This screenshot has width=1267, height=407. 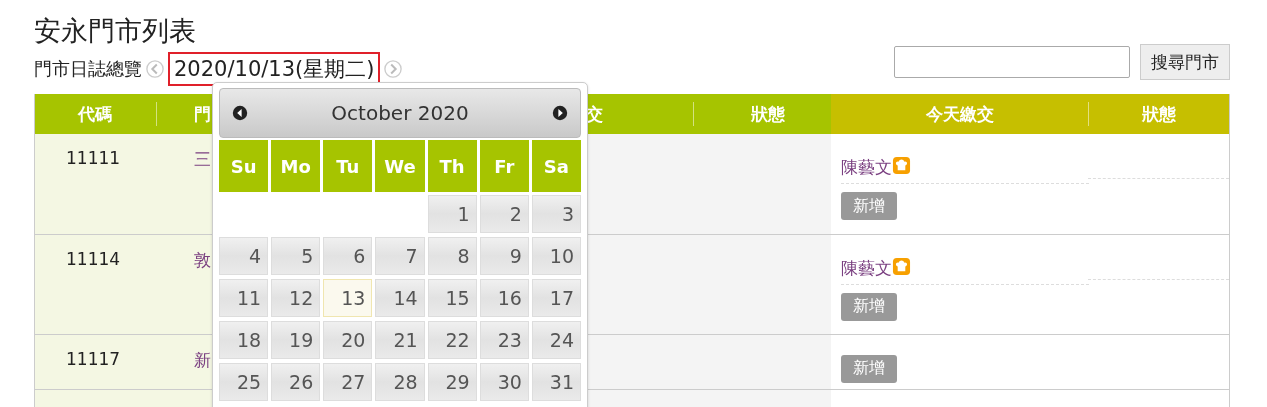 I want to click on calendar-day: 9, so click(x=504, y=256).